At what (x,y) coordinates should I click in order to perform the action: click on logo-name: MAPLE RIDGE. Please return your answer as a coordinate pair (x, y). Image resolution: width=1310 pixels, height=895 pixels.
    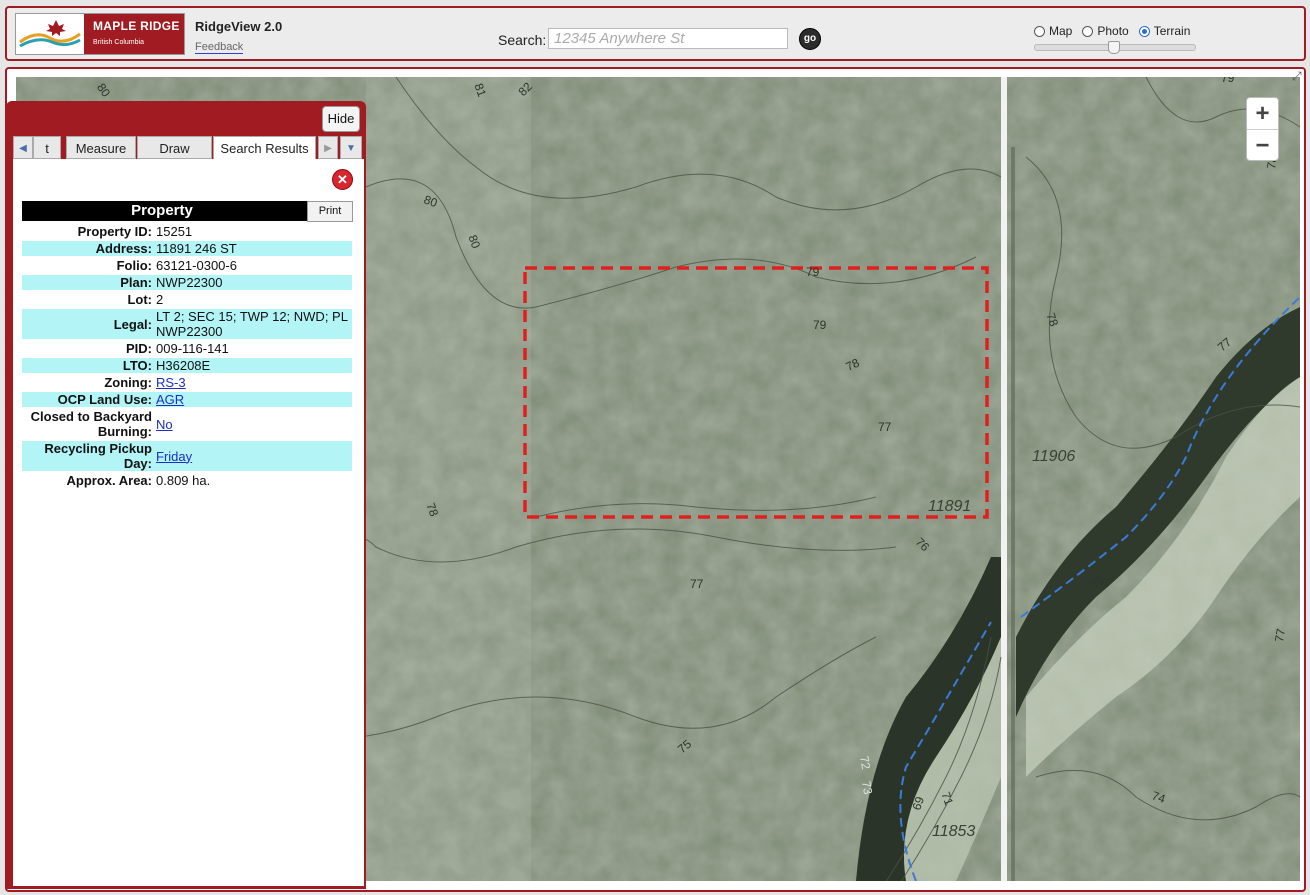
    Looking at the image, I should click on (136, 26).